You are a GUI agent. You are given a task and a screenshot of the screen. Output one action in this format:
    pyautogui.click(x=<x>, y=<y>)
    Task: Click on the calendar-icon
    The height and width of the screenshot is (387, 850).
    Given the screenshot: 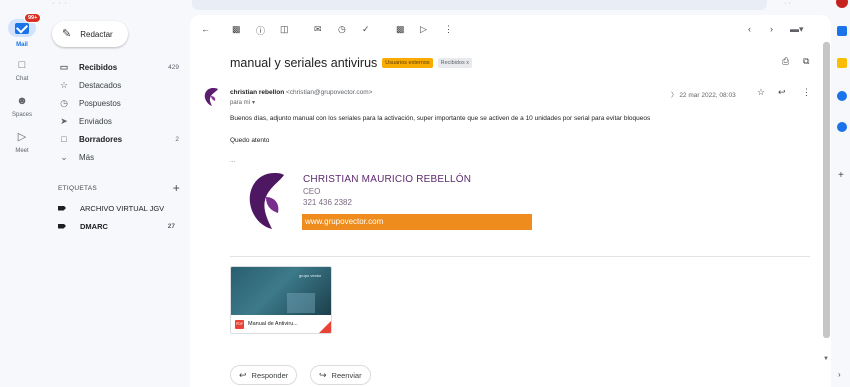 What is the action you would take?
    pyautogui.click(x=842, y=31)
    